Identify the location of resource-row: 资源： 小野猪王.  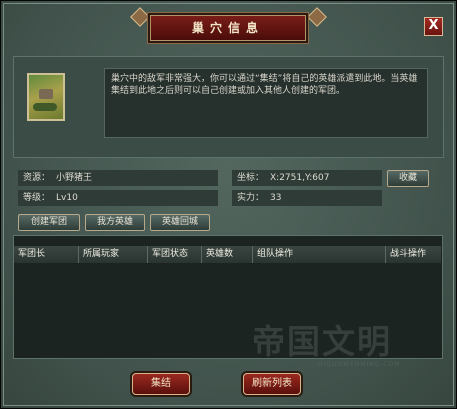
(118, 178).